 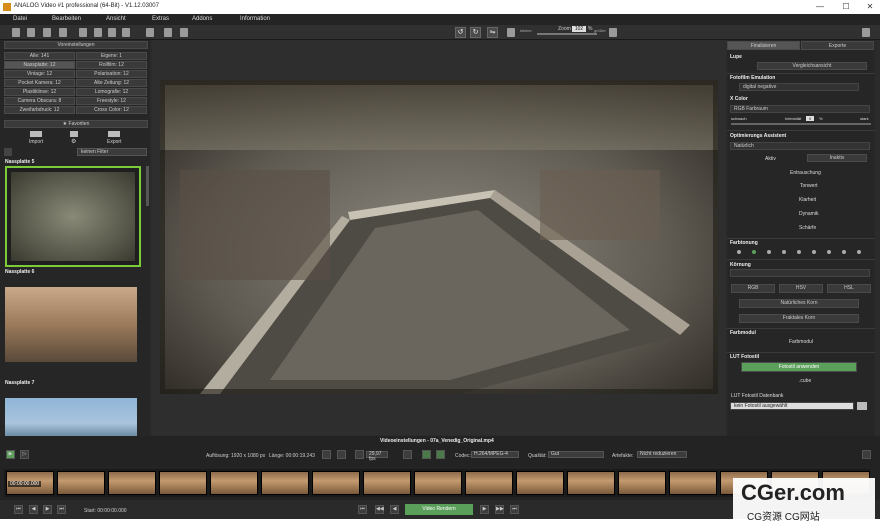 What do you see at coordinates (39, 74) in the screenshot?
I see `preset-button: Vintage: 12` at bounding box center [39, 74].